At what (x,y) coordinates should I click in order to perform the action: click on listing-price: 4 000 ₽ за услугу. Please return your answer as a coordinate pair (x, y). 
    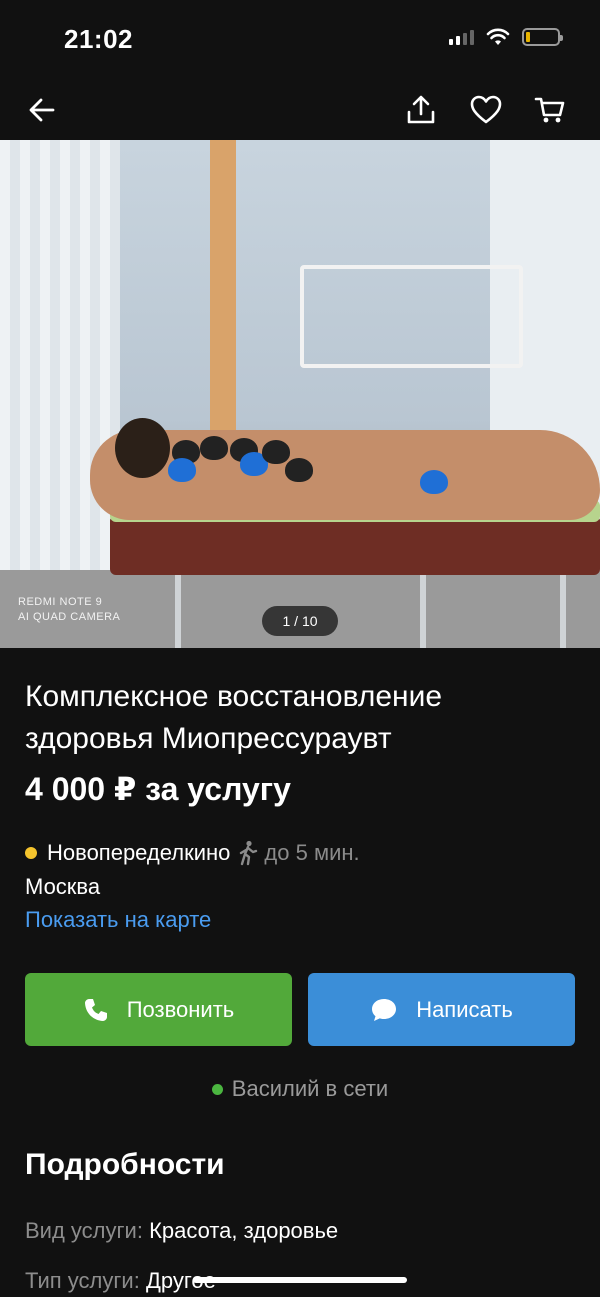
    Looking at the image, I should click on (158, 789).